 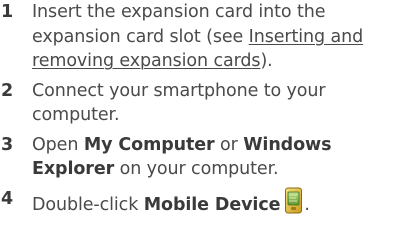 What do you see at coordinates (7, 12) in the screenshot?
I see `step-number: 1` at bounding box center [7, 12].